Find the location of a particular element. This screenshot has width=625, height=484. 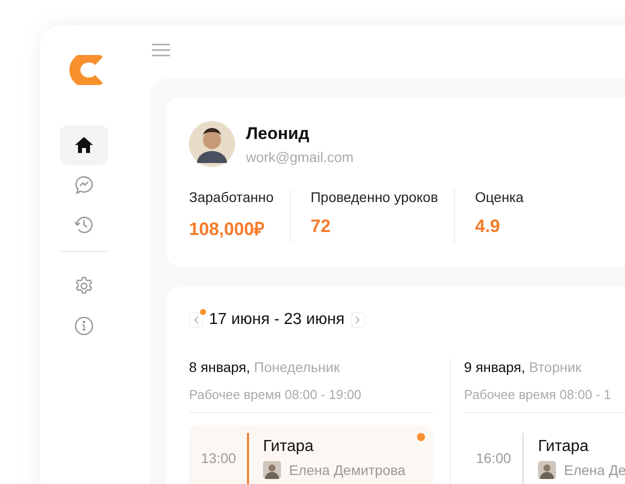

avatar is located at coordinates (212, 144).